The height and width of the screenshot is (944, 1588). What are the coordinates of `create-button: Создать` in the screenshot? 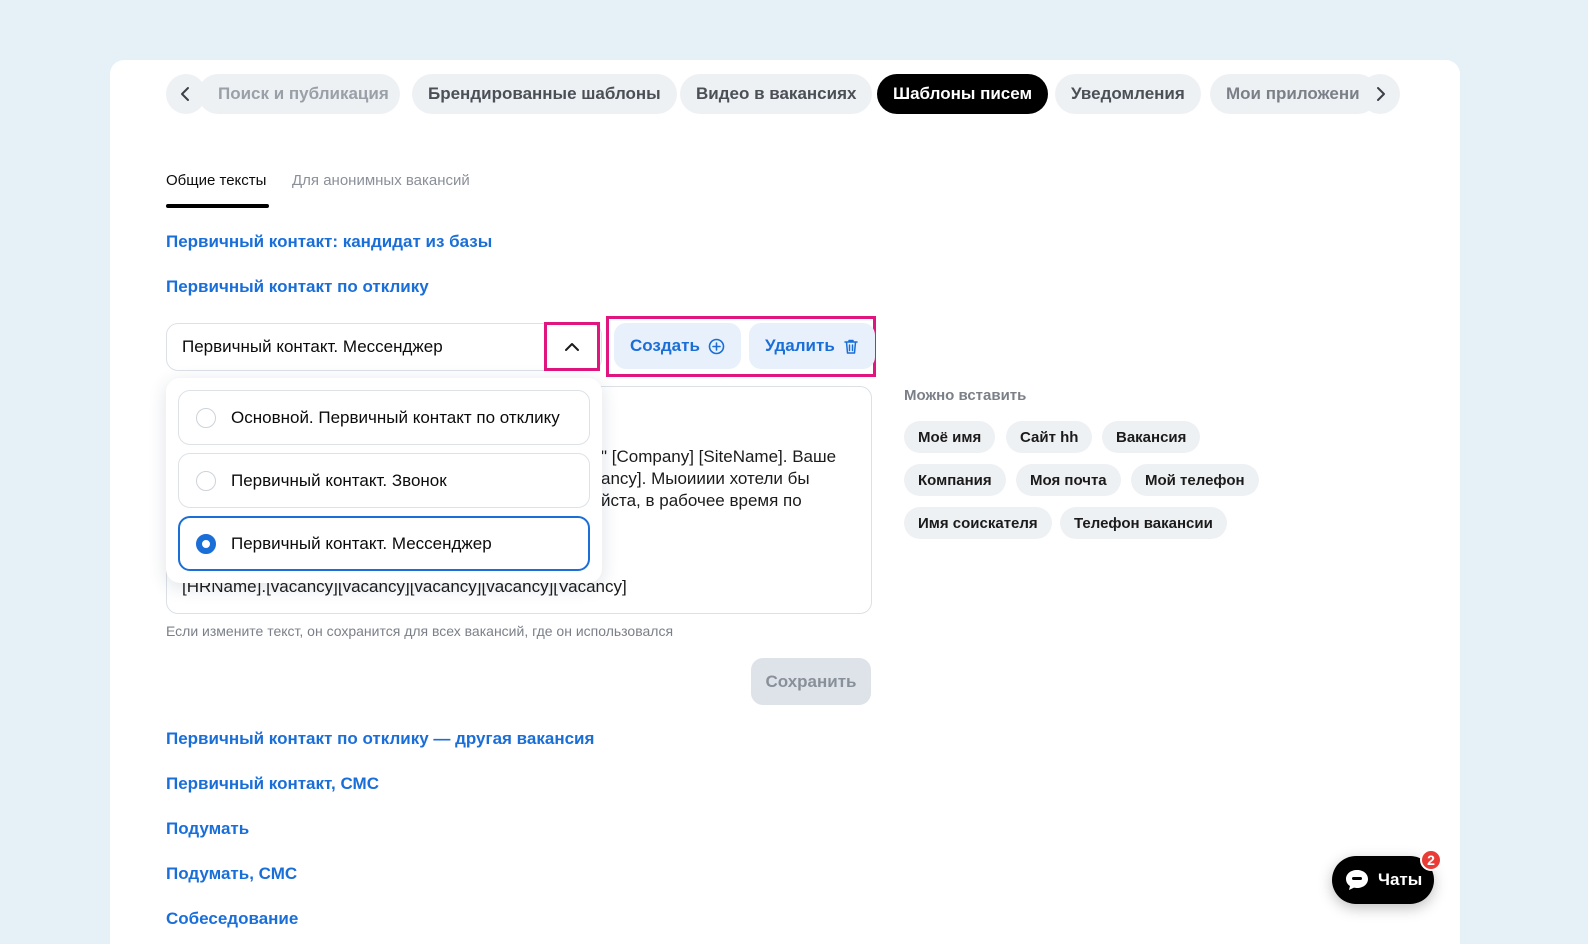 It's located at (677, 346).